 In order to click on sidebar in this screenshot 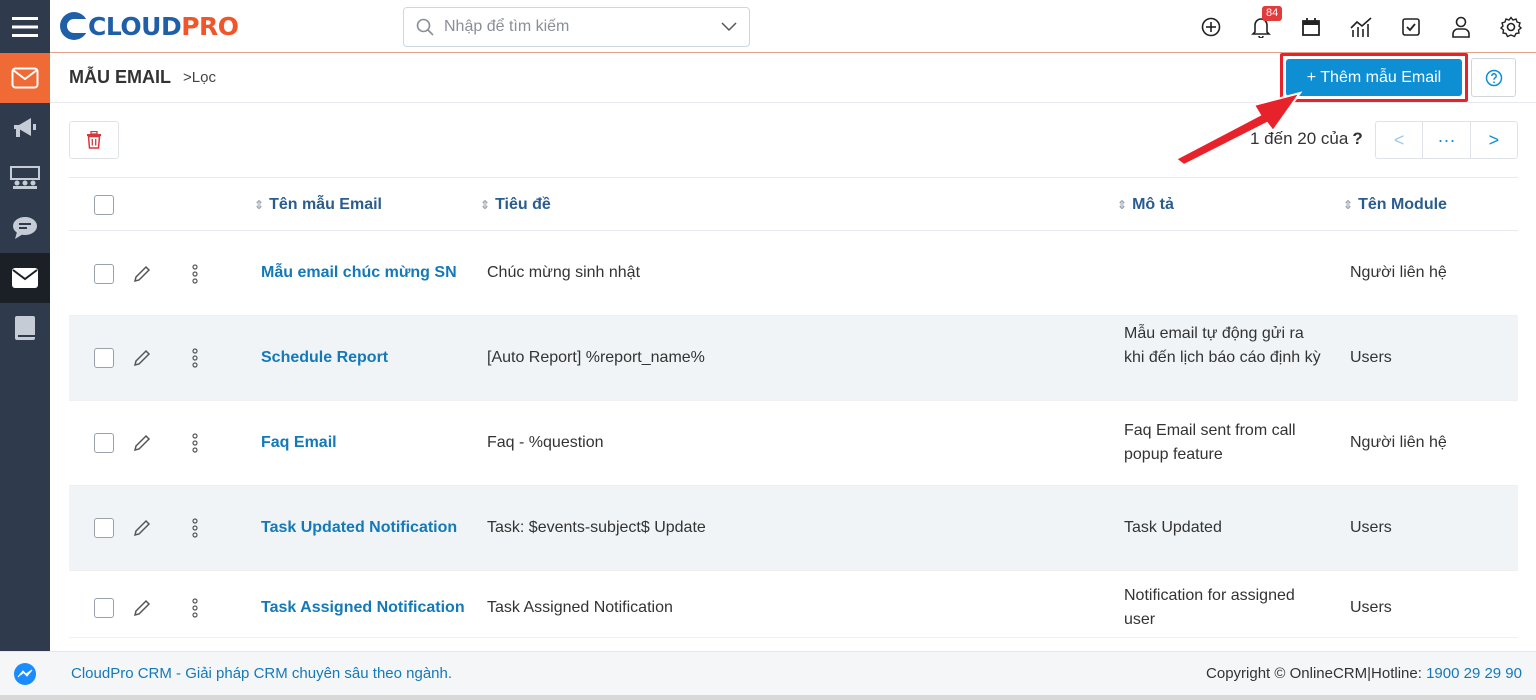, I will do `click(25, 352)`.